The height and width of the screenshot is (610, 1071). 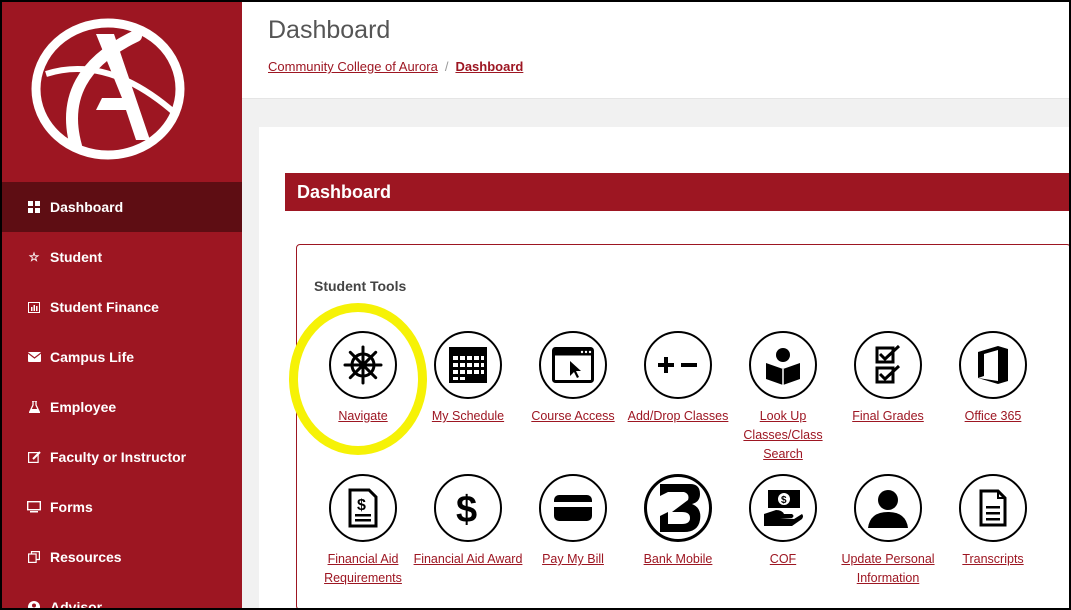 I want to click on tool-update-personal-info: Update Personal Information, so click(x=888, y=531).